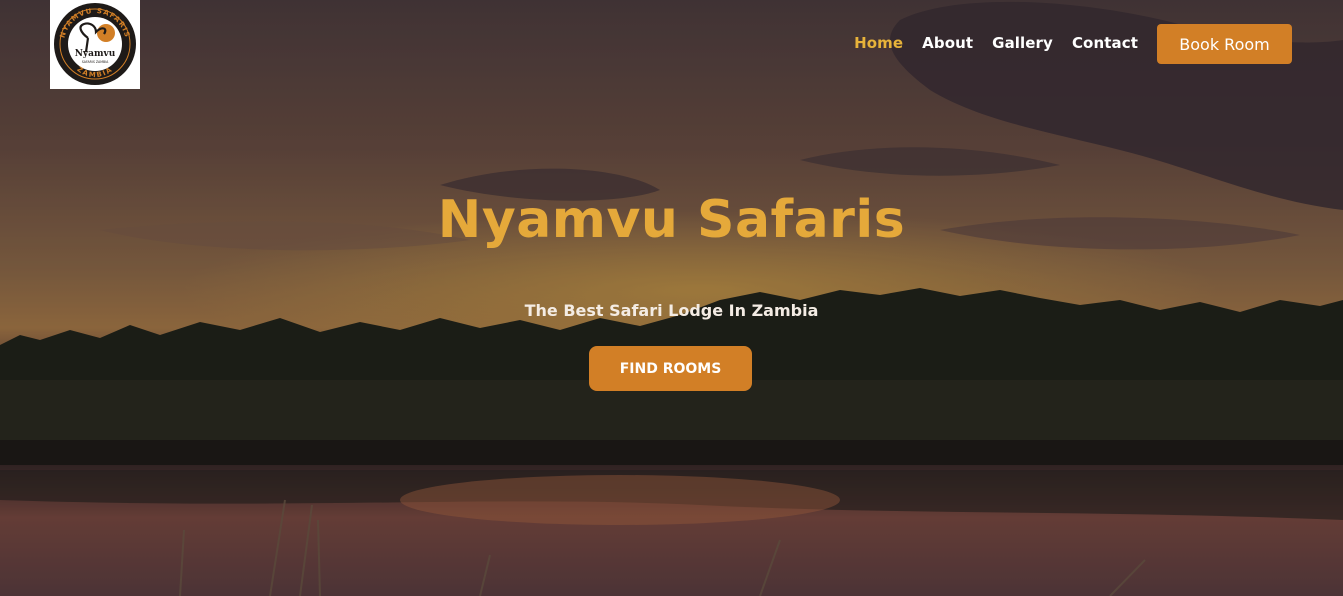 The width and height of the screenshot is (1343, 596). Describe the element at coordinates (878, 43) in the screenshot. I see `nav-link-home: Home` at that location.